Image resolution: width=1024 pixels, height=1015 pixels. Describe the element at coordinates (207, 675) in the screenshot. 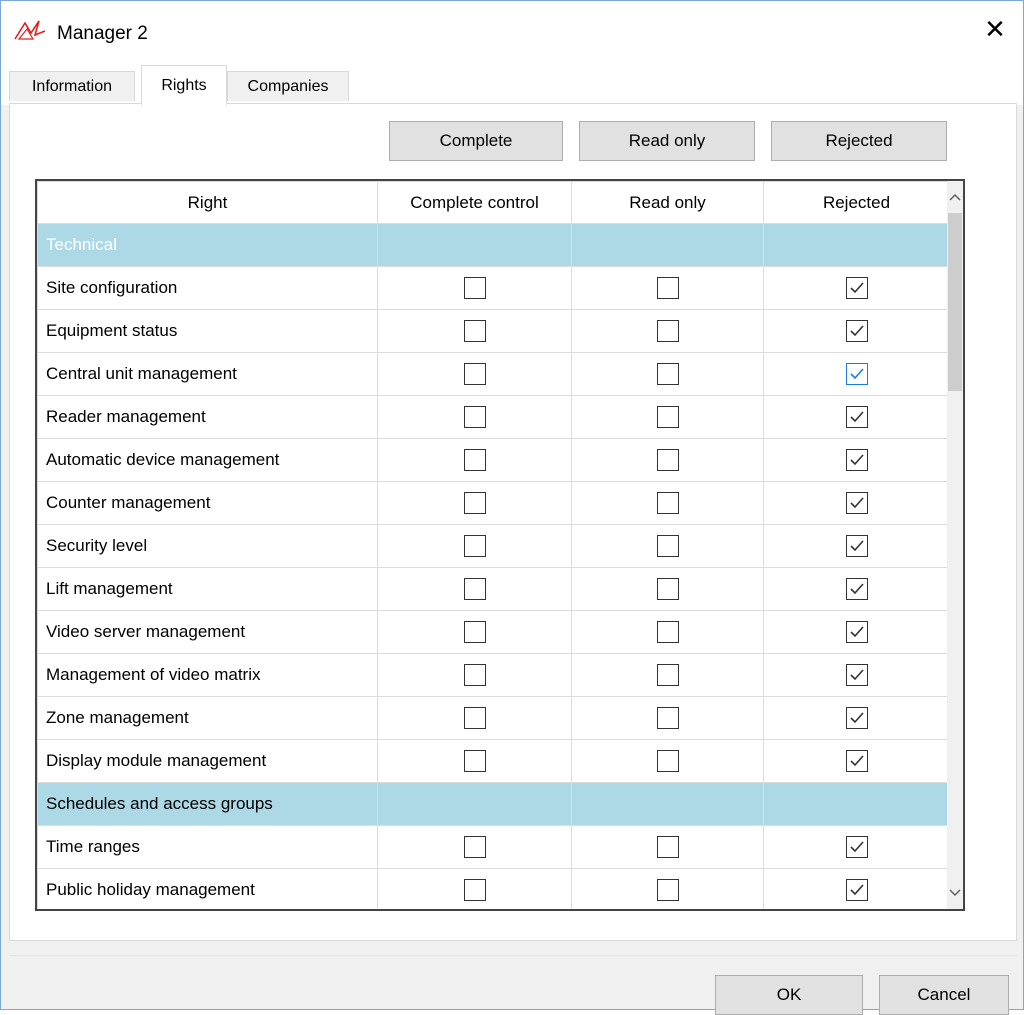

I see `right-name: Management of video matrix` at that location.